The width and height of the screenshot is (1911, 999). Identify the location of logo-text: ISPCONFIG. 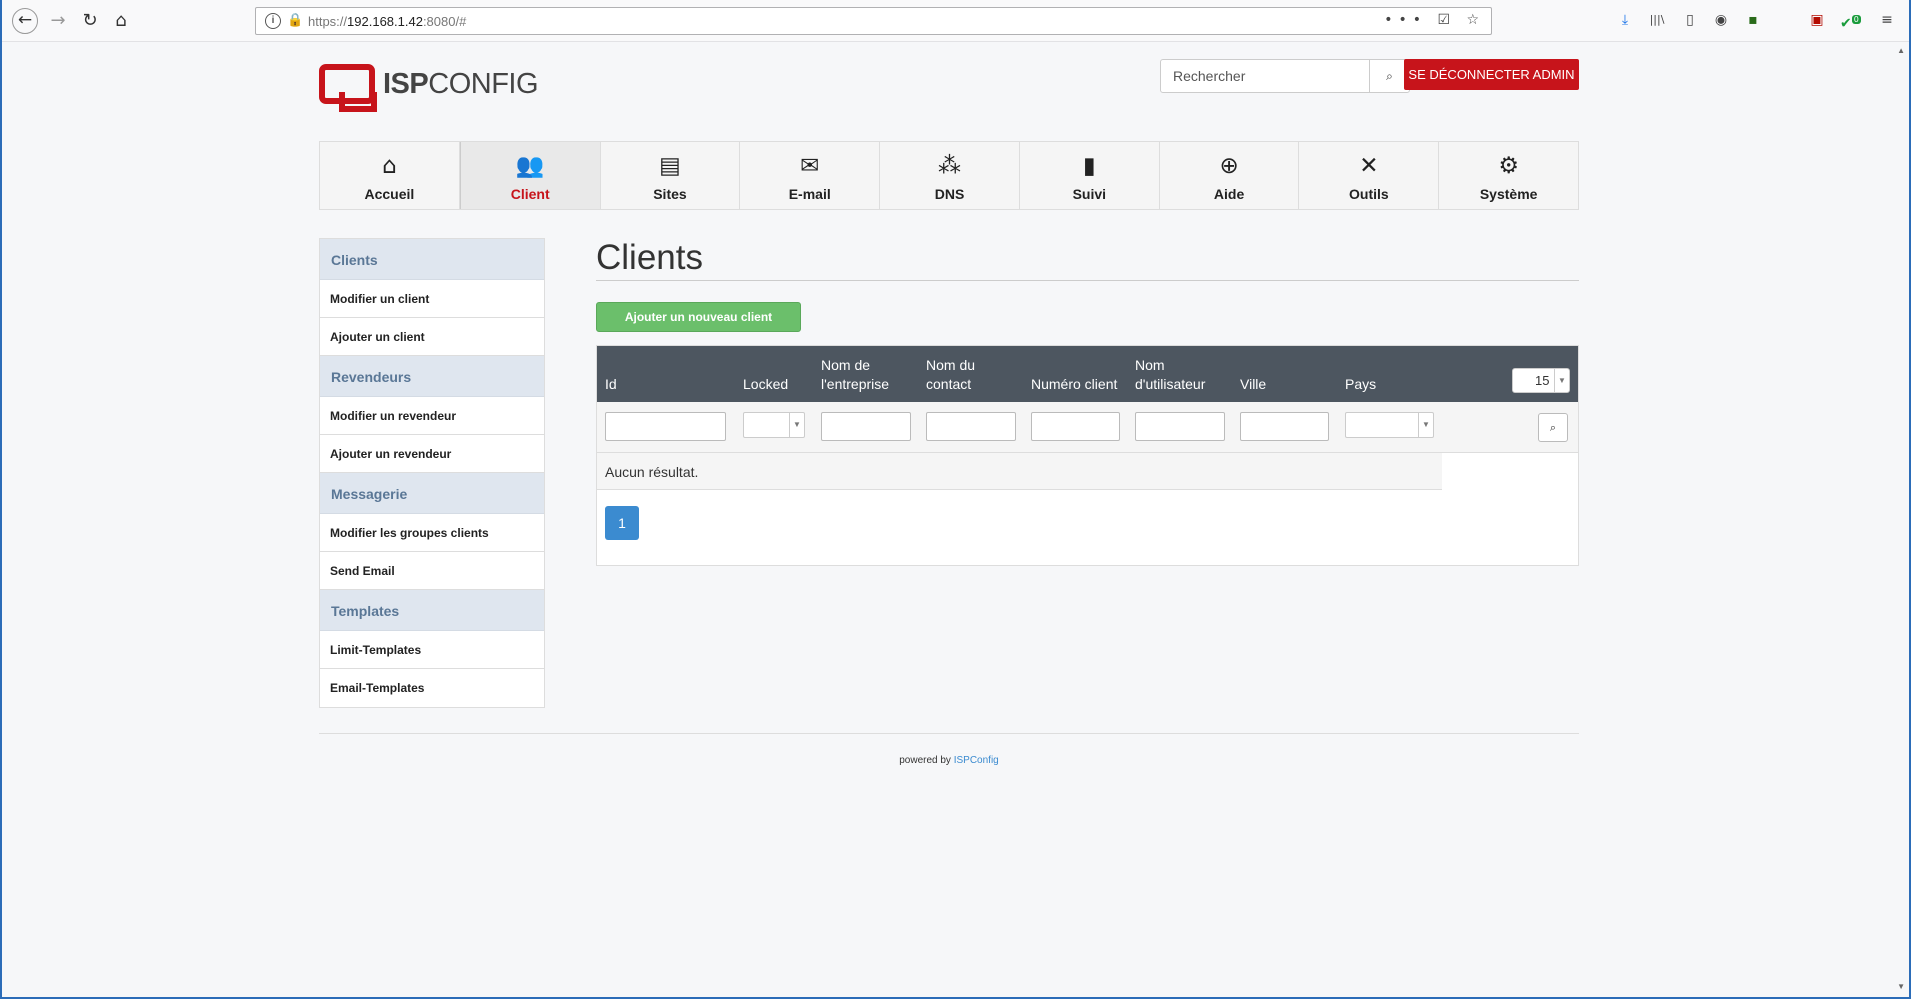
(461, 84).